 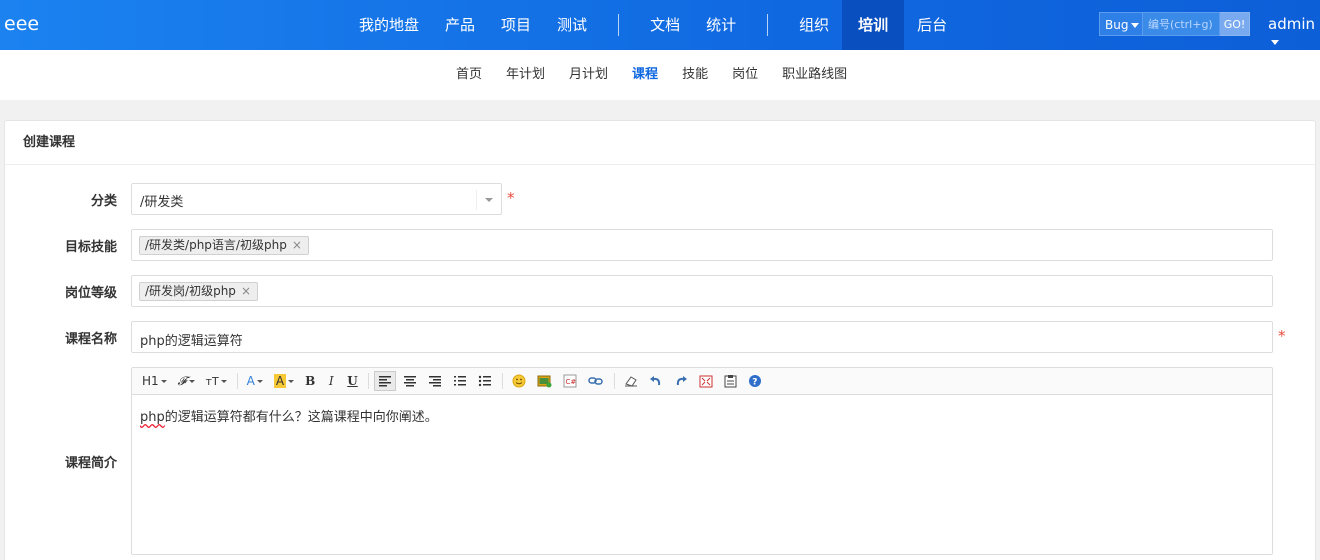 I want to click on nav-stat: 统计, so click(x=721, y=25).